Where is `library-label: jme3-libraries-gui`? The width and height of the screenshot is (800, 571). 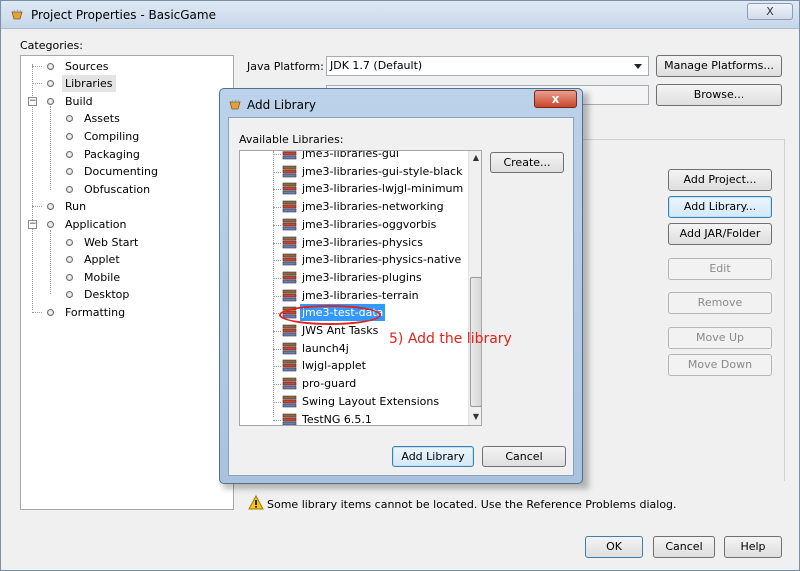 library-label: jme3-libraries-gui is located at coordinates (350, 155).